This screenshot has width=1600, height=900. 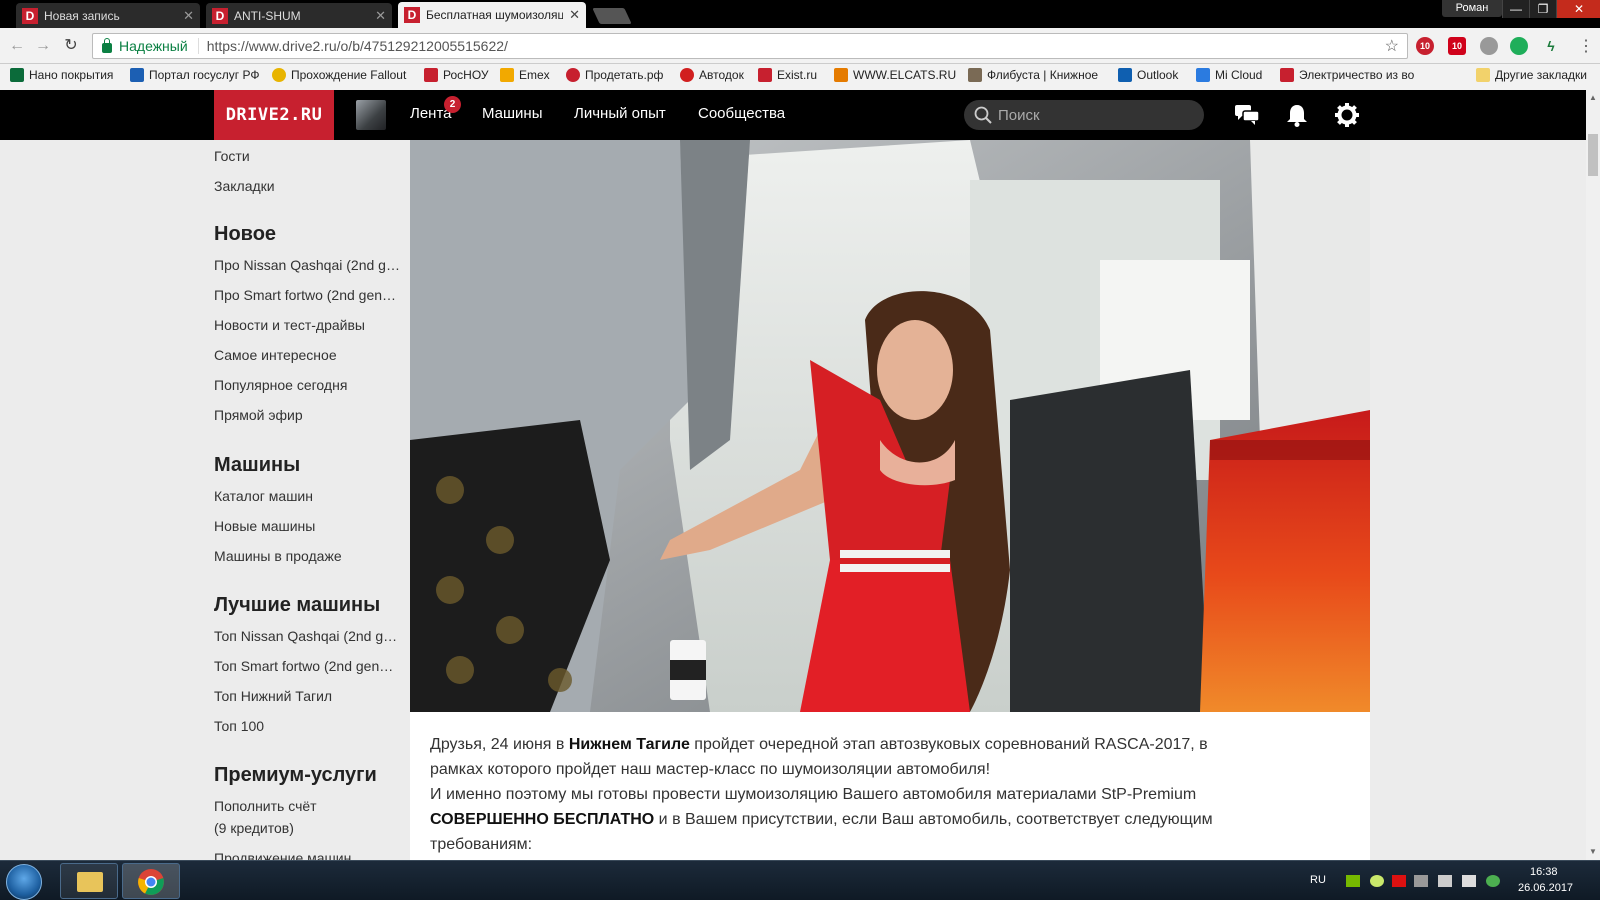 I want to click on scroll-down-arrow-icon: ▼, so click(x=1593, y=852).